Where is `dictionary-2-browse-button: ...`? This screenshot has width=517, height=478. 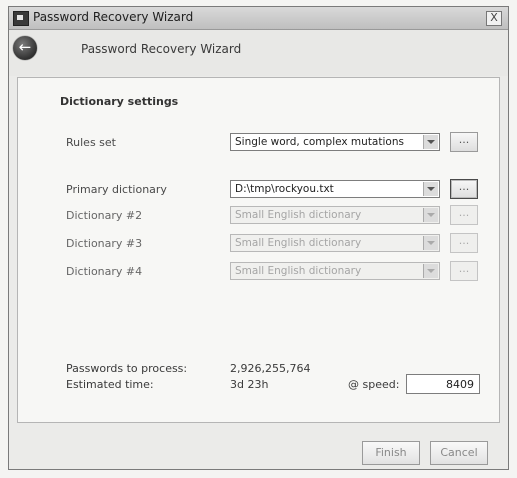
dictionary-2-browse-button: ... is located at coordinates (464, 215).